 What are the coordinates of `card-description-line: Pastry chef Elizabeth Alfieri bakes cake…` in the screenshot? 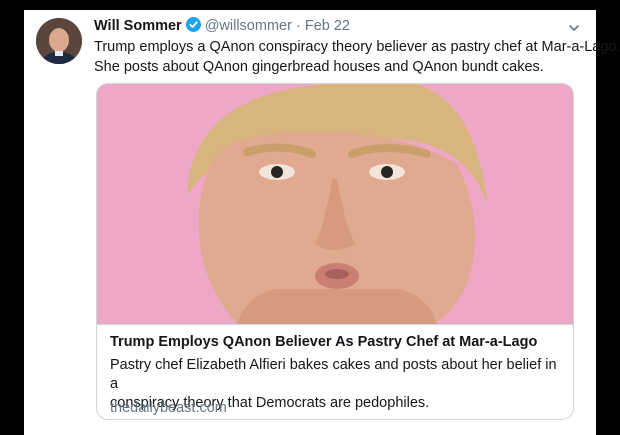 It's located at (333, 374).